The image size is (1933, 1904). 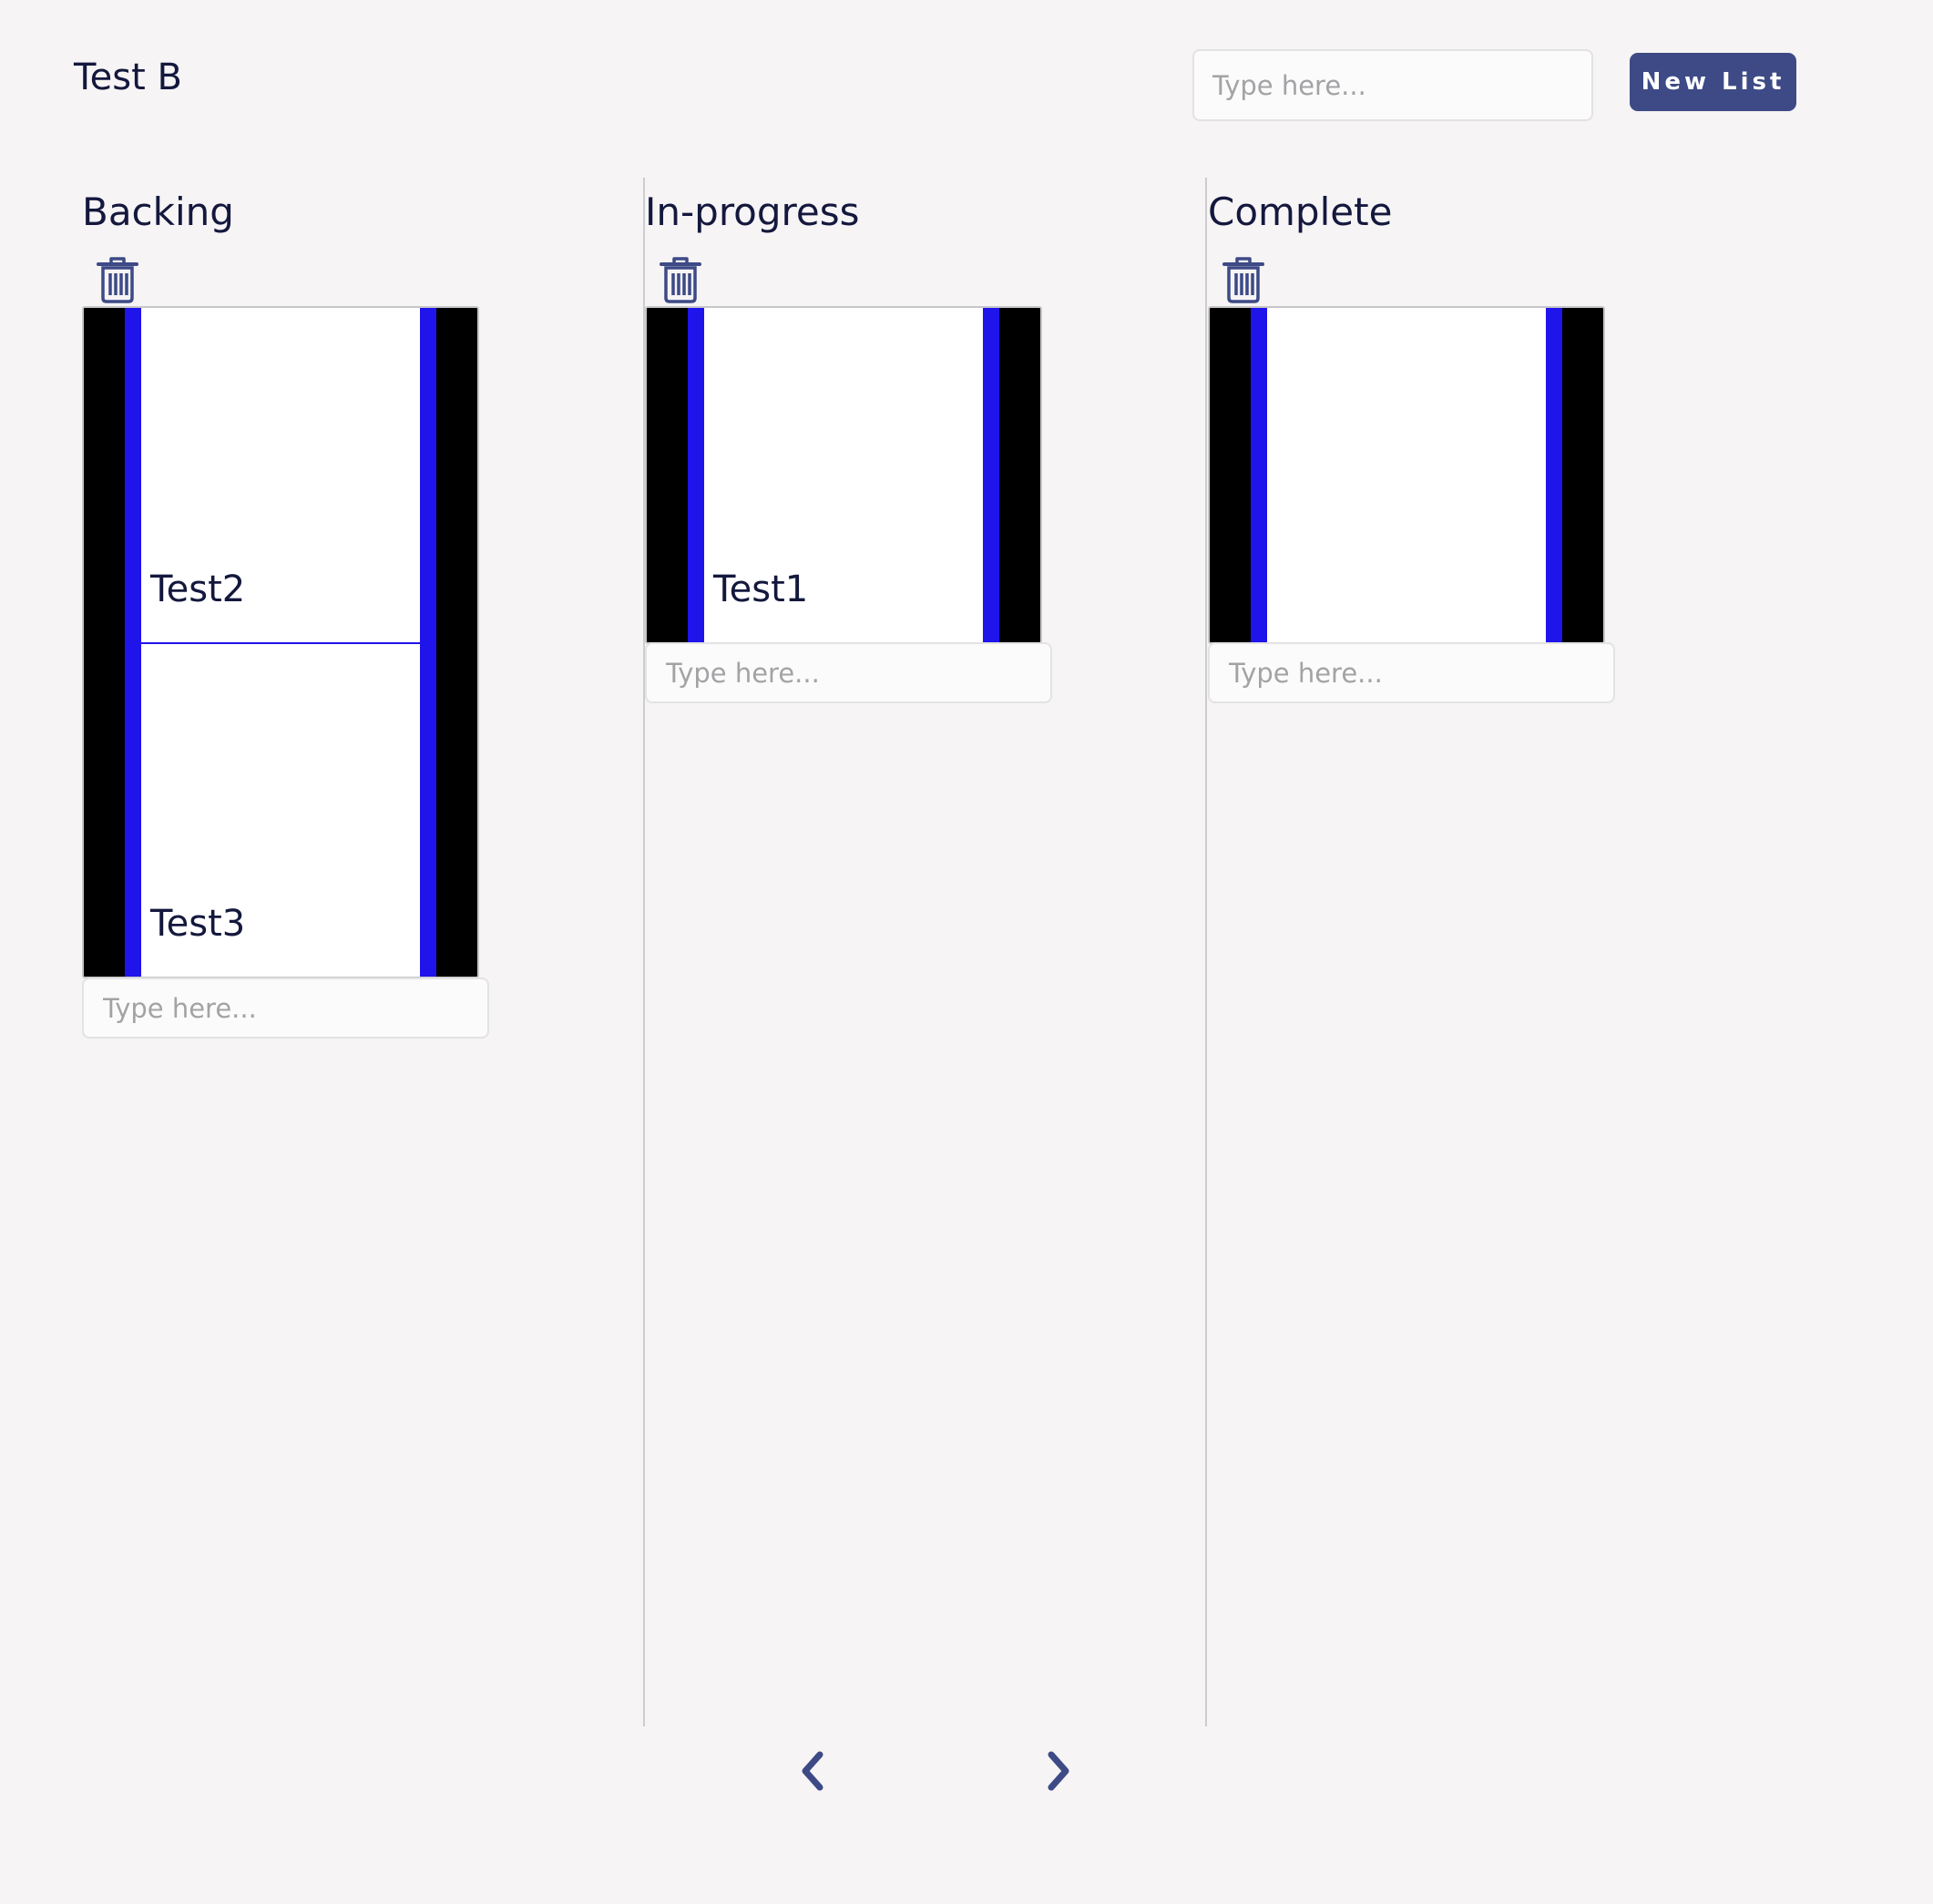 What do you see at coordinates (1300, 212) in the screenshot?
I see `list-title: Complete` at bounding box center [1300, 212].